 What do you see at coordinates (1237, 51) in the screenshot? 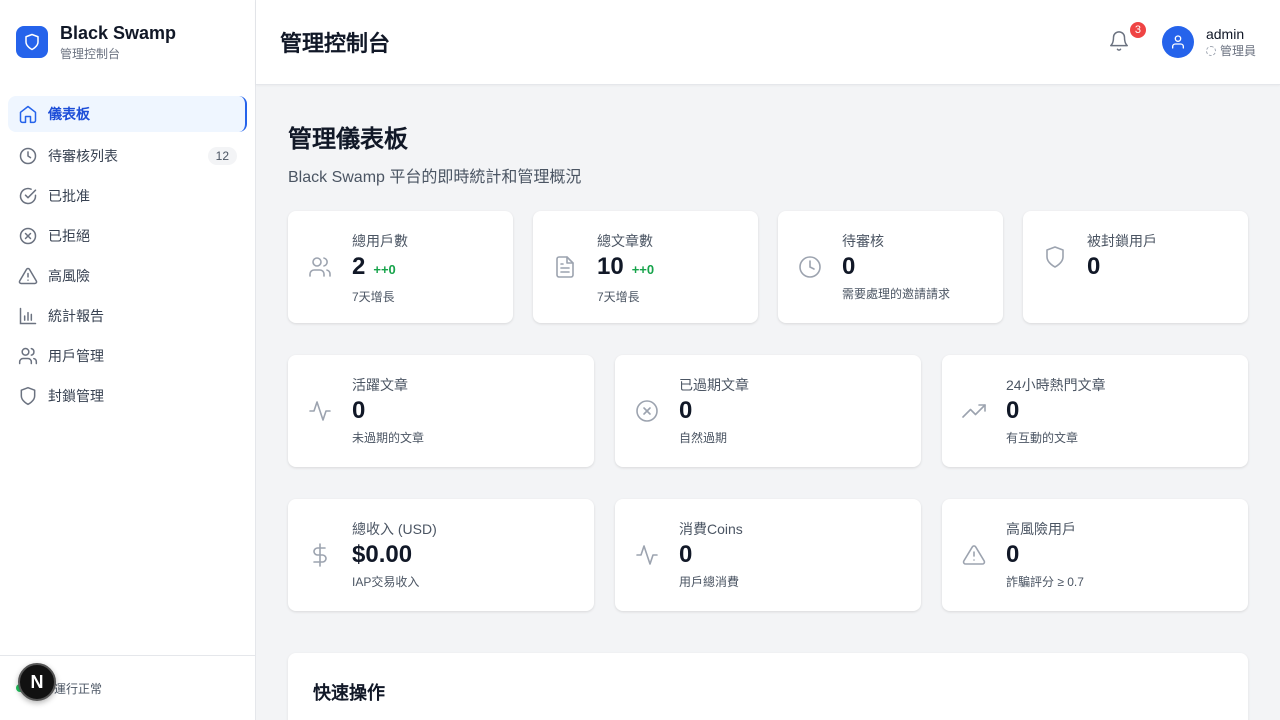
I see `user-role: 管理員` at bounding box center [1237, 51].